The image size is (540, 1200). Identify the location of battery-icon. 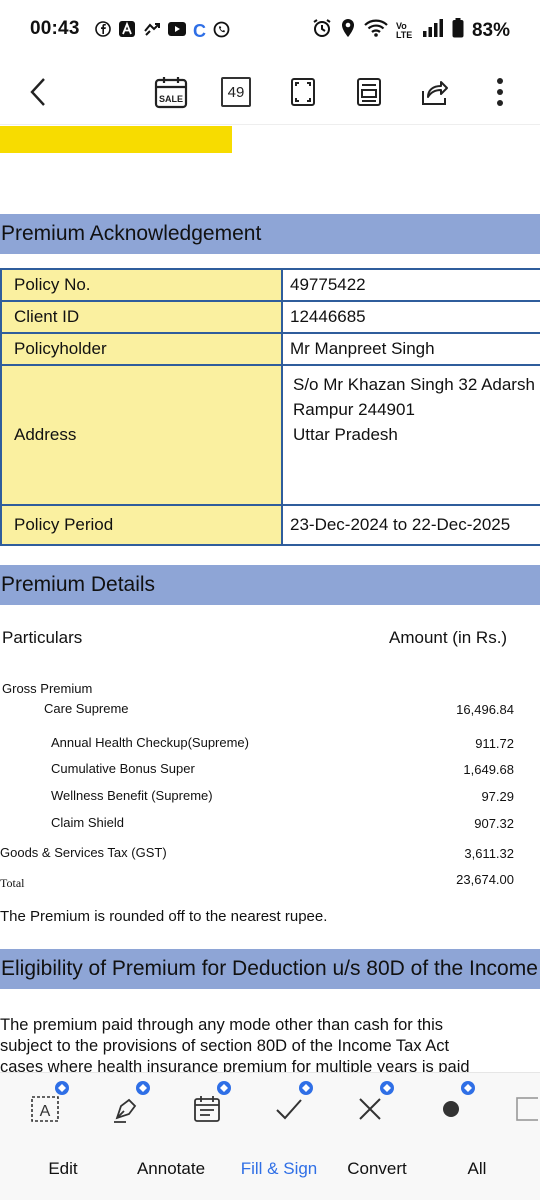
(458, 31).